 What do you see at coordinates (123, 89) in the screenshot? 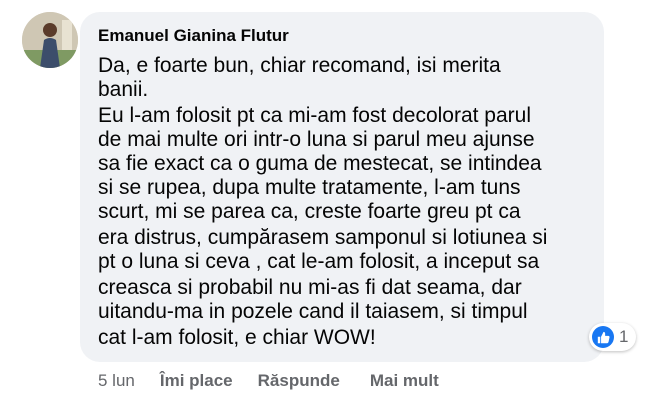
I see `comment-line: banii.` at bounding box center [123, 89].